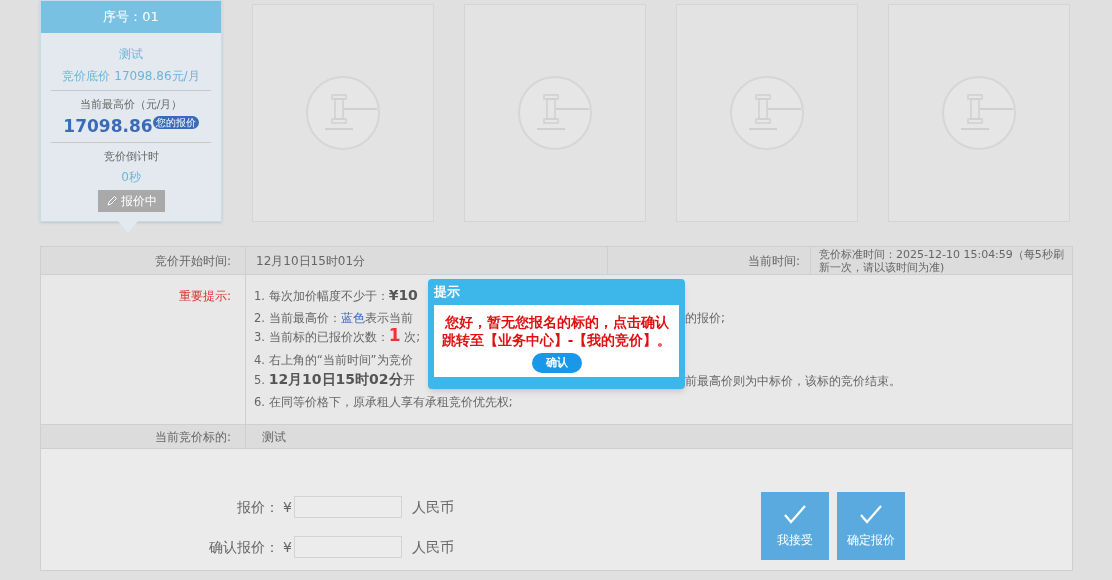  I want to click on dialog-message: 您好，暂无您报名的标的，点击确认, so click(556, 322).